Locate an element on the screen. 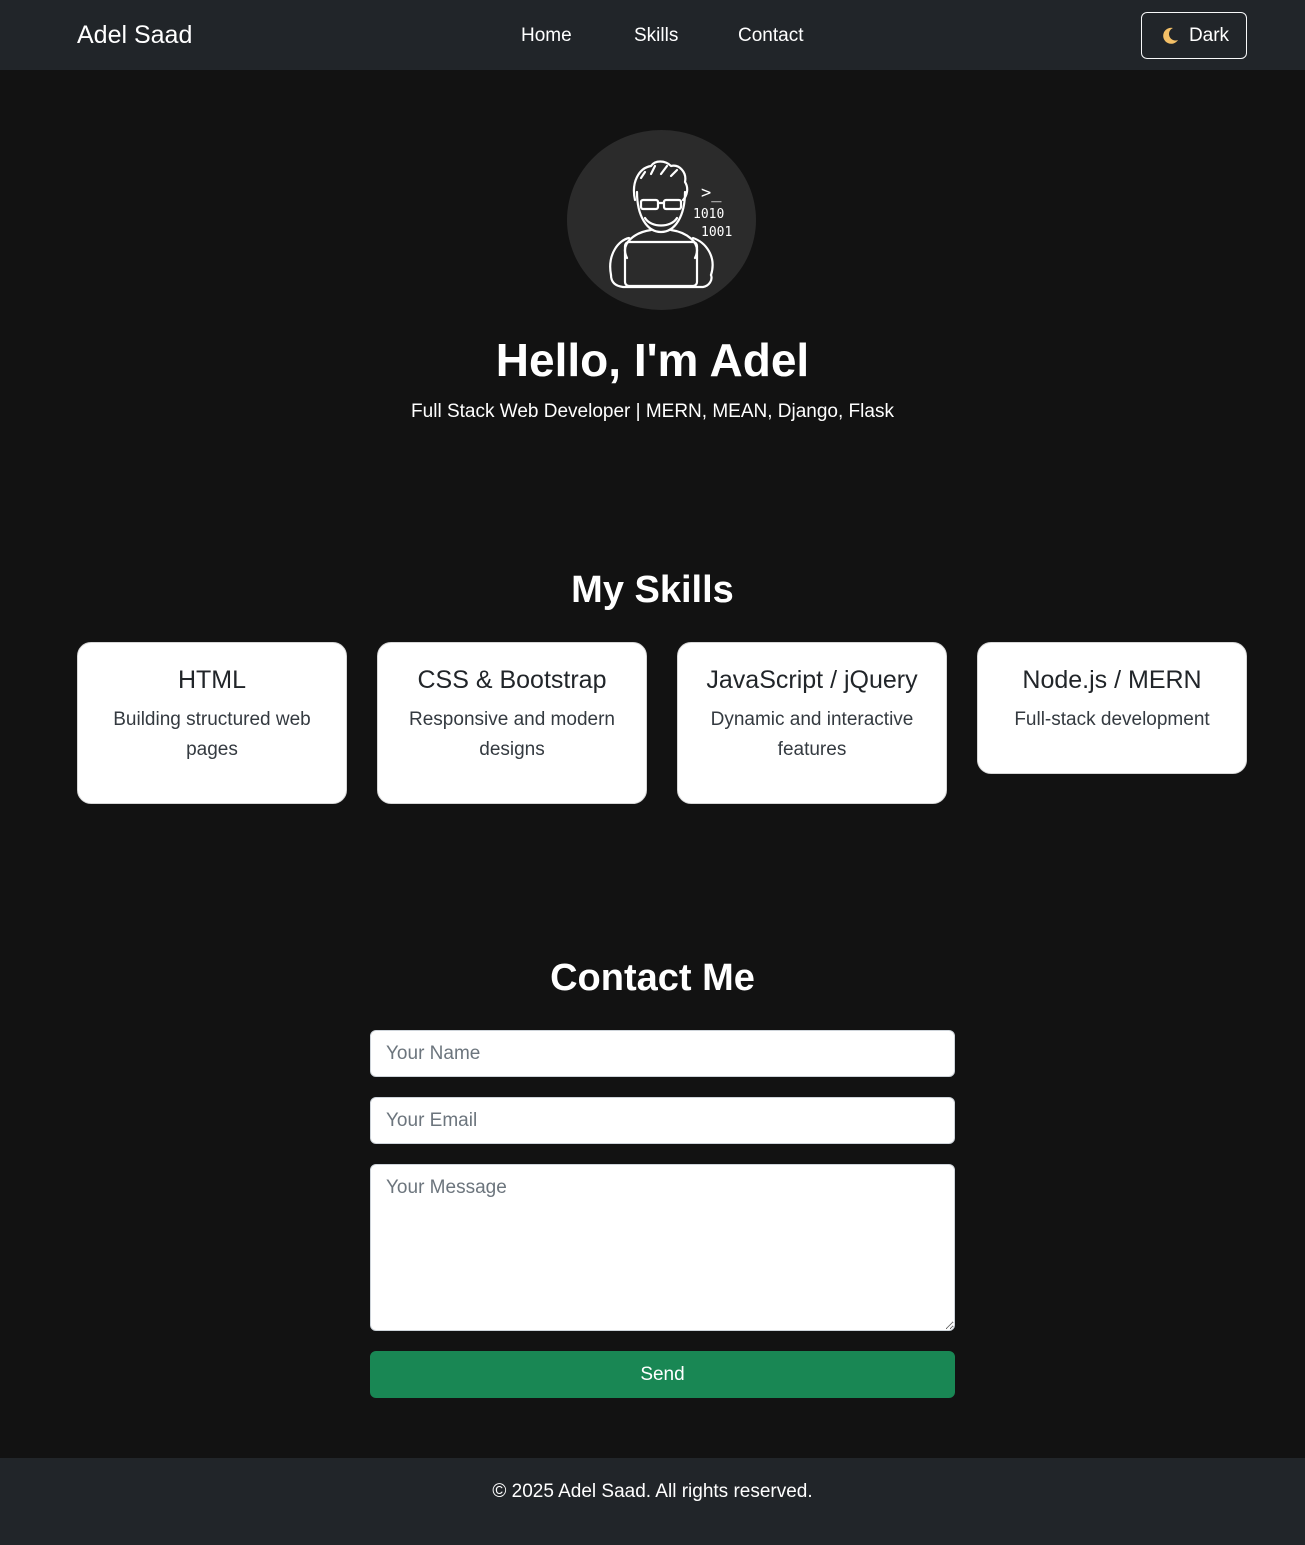 This screenshot has height=1545, width=1305. theme-toggle-label: Dark is located at coordinates (1209, 35).